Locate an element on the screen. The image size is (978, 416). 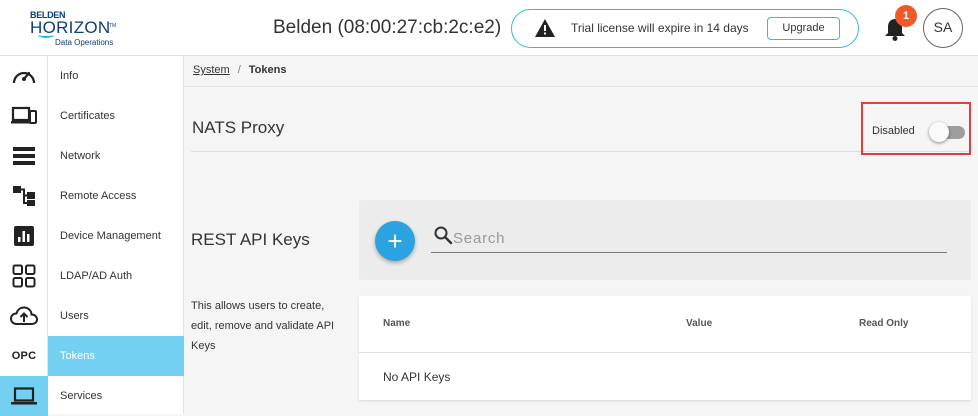
icon-rail: OPC is located at coordinates (24, 236).